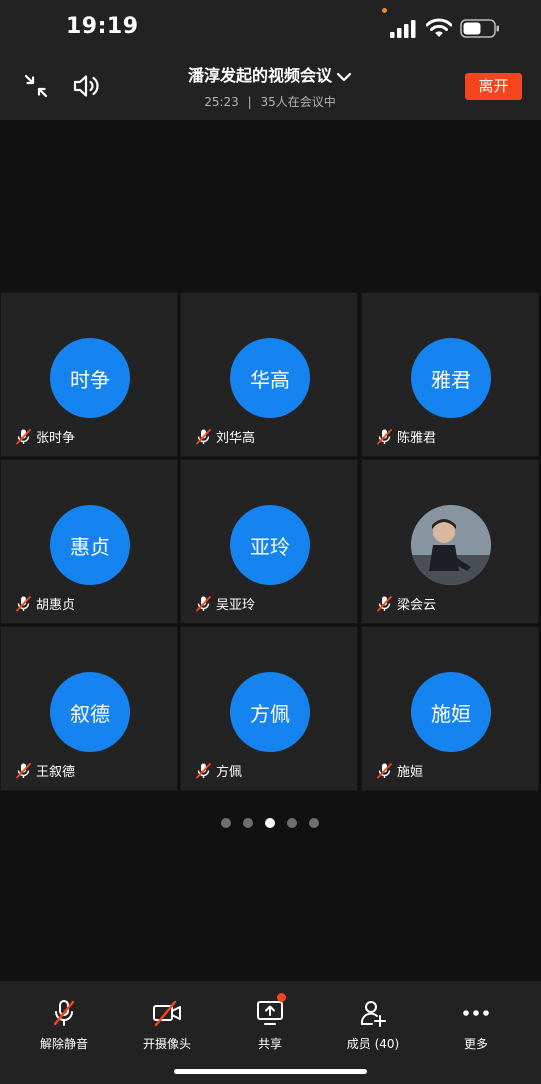  I want to click on participant-tile: 惠贞 胡惠贞, so click(89, 541).